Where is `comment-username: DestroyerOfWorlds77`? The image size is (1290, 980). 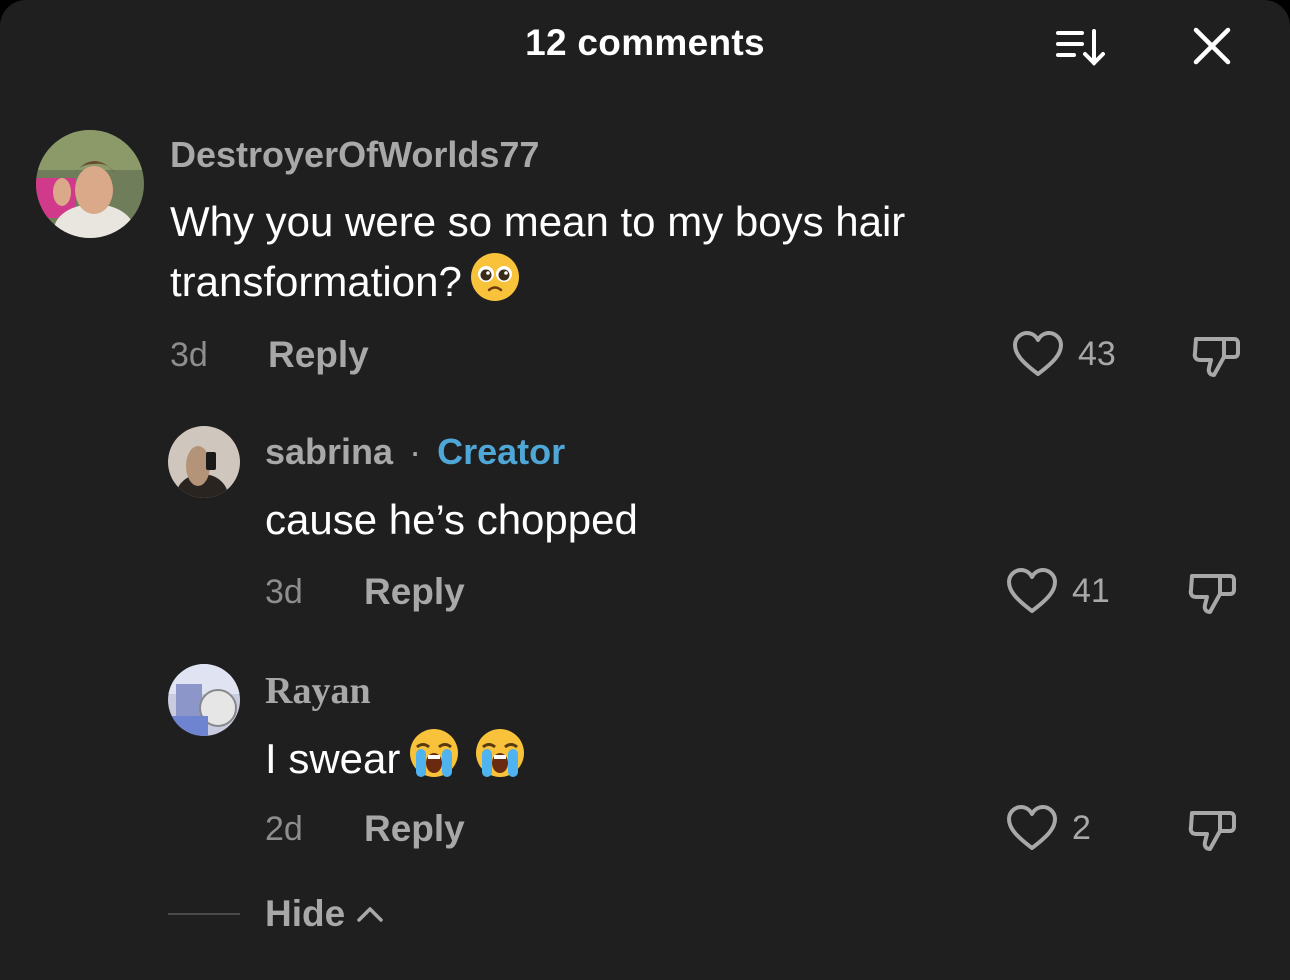
comment-username: DestroyerOfWorlds77 is located at coordinates (354, 155).